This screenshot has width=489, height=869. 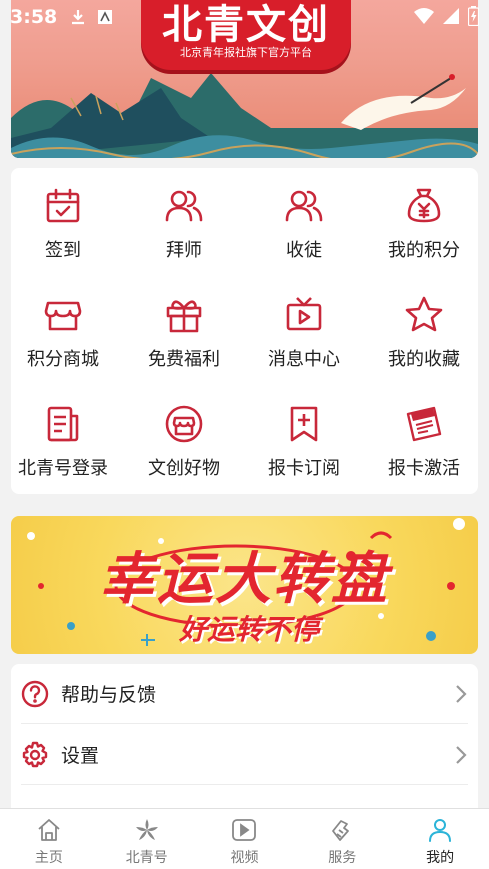 I want to click on document-icon, so click(x=63, y=424).